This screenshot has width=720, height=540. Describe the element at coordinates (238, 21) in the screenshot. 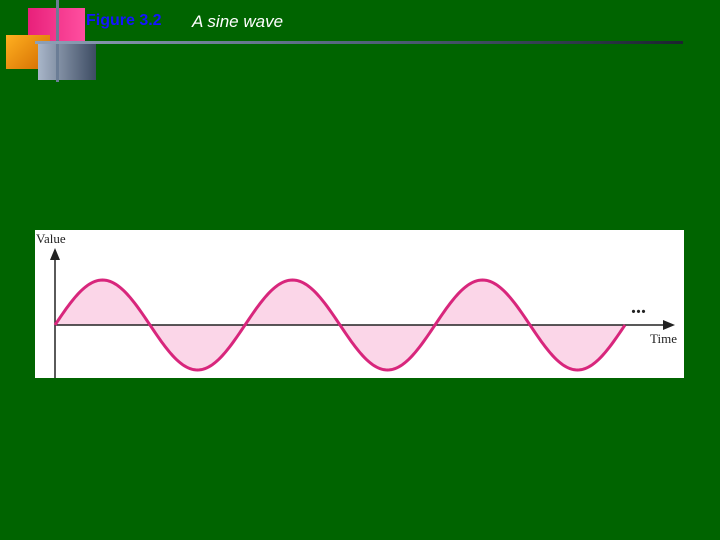

I see `figure-title: A sine wave` at that location.